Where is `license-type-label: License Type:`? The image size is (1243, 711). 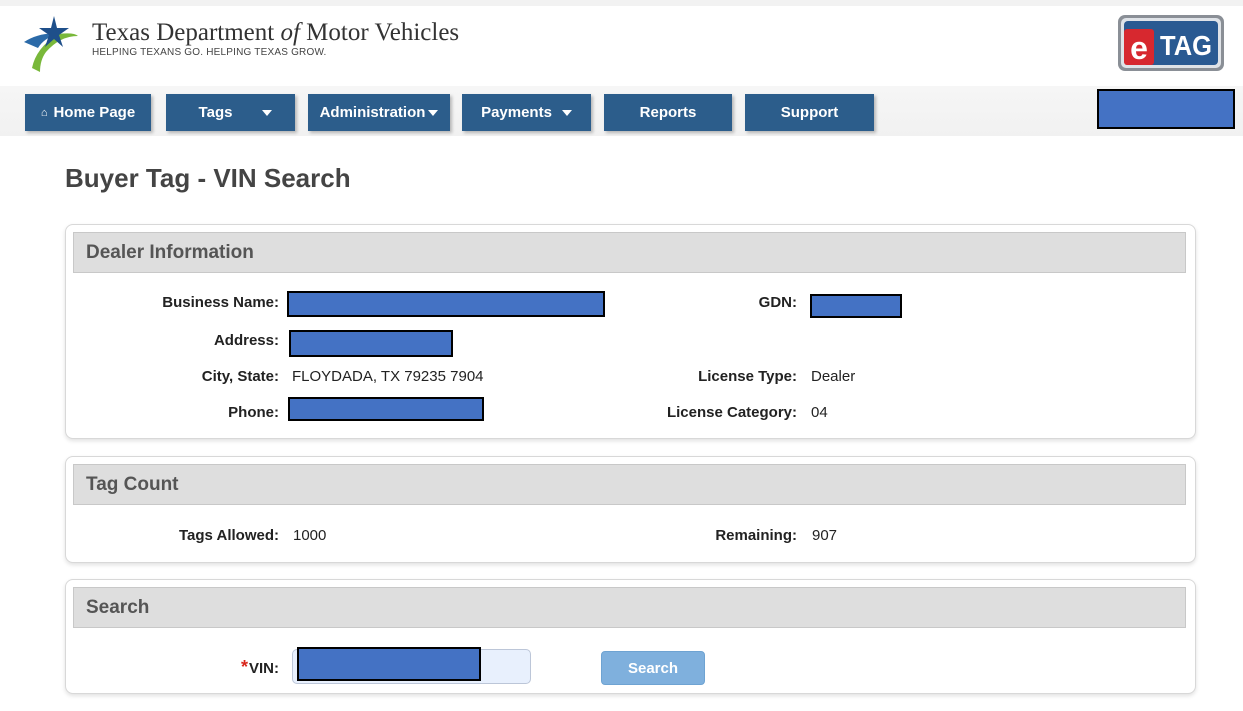 license-type-label: License Type: is located at coordinates (747, 376).